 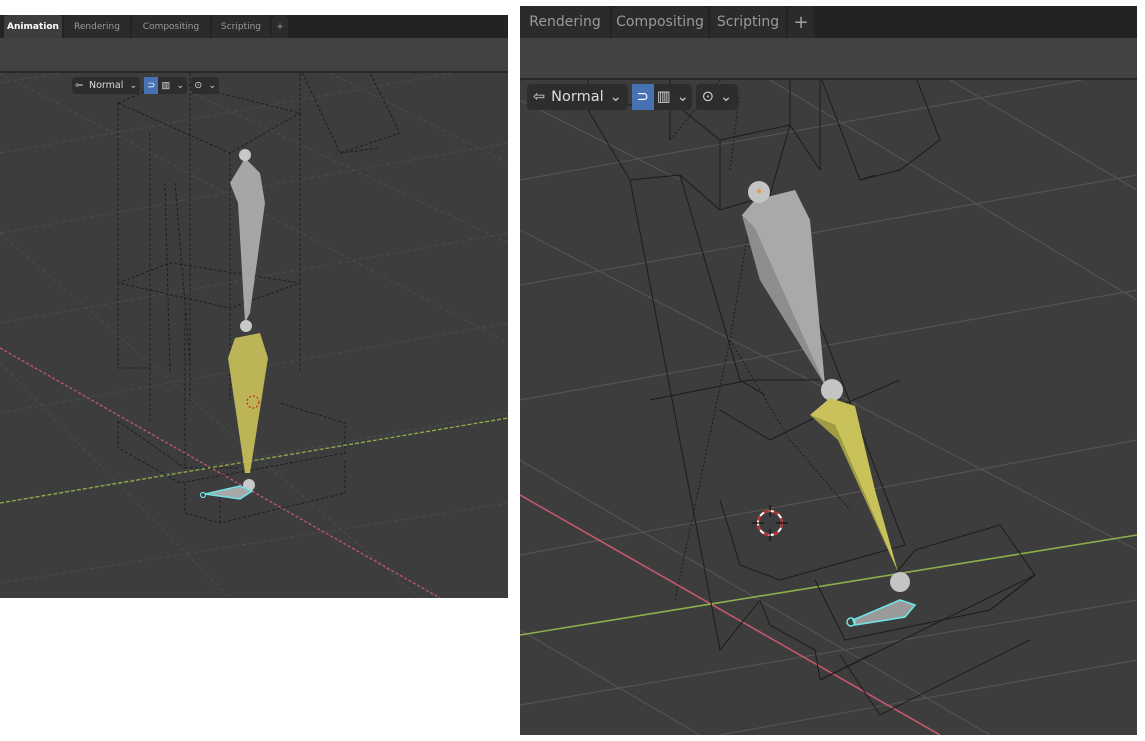 I want to click on ankle-joint, so click(x=900, y=582).